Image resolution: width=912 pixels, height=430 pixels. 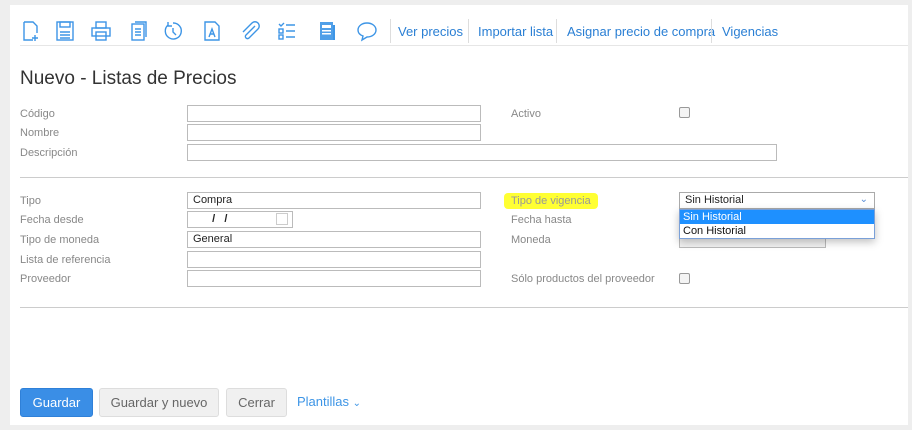 What do you see at coordinates (714, 200) in the screenshot?
I see `tipo-vigencia-value: Sin Historial` at bounding box center [714, 200].